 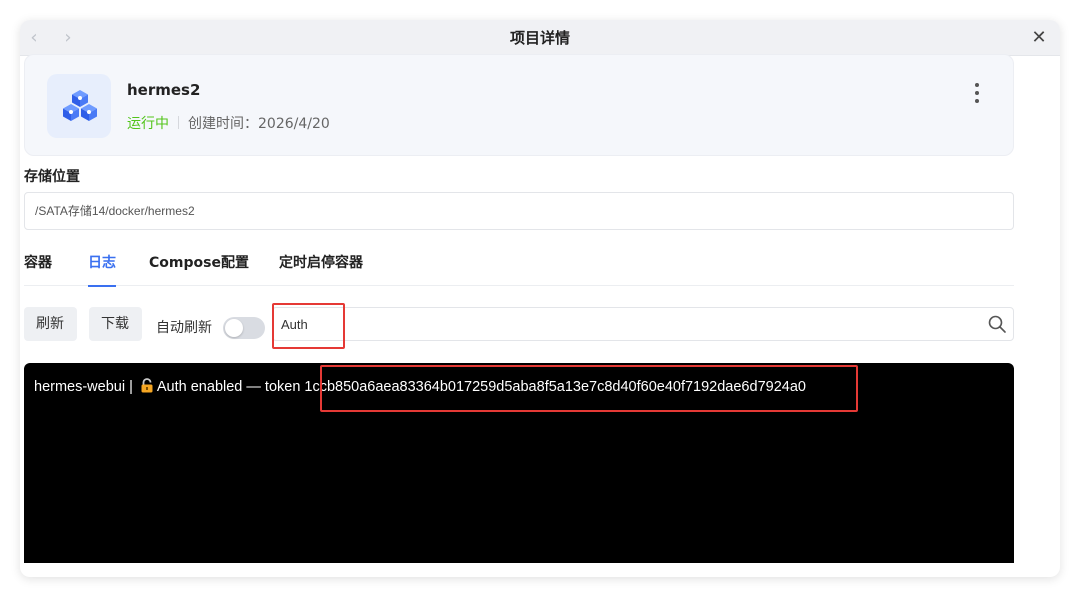 I want to click on storage-path-field: /SATA存储14/docker/hermes2, so click(x=519, y=211).